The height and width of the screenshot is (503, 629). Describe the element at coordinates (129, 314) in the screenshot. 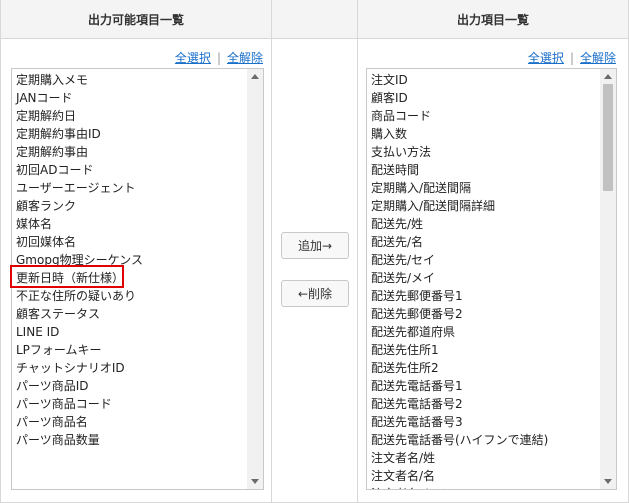

I see `list-item: 顧客ステータス` at that location.